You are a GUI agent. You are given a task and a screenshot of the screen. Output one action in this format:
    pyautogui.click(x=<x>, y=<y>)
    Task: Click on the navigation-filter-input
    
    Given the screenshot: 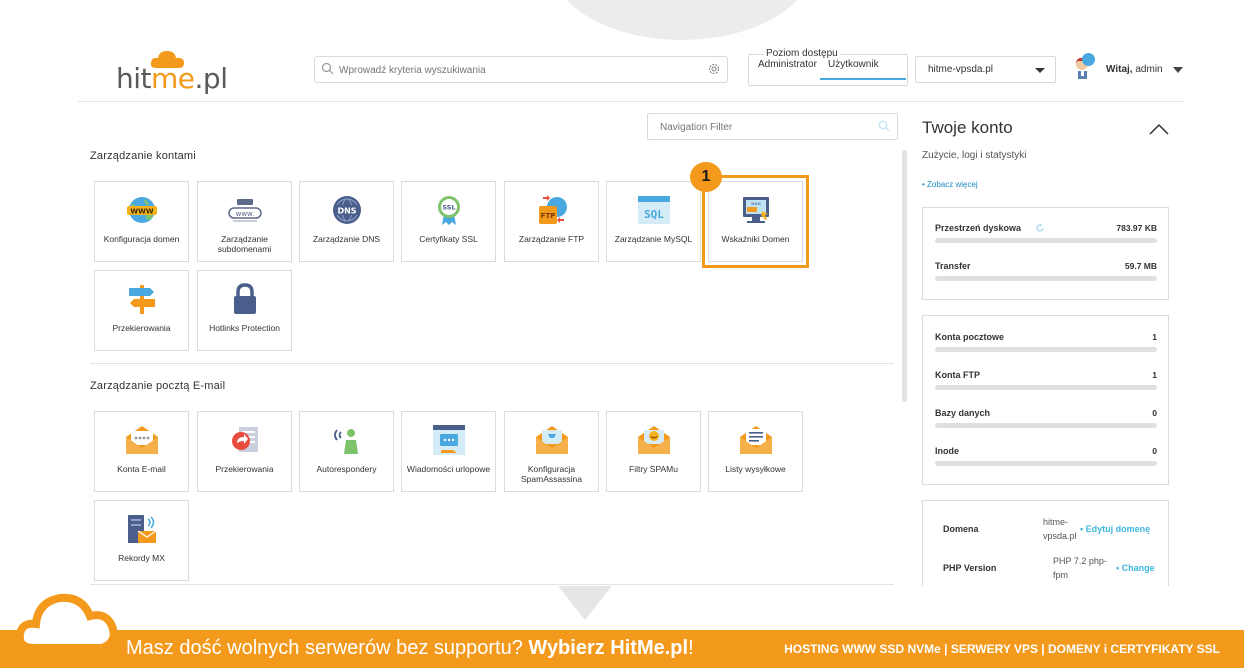 What is the action you would take?
    pyautogui.click(x=760, y=127)
    